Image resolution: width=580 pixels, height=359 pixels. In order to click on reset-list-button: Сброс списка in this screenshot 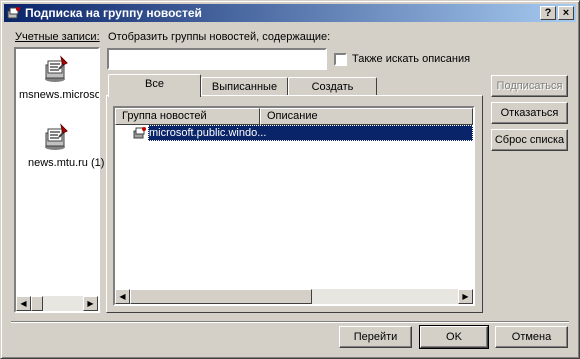, I will do `click(529, 140)`.